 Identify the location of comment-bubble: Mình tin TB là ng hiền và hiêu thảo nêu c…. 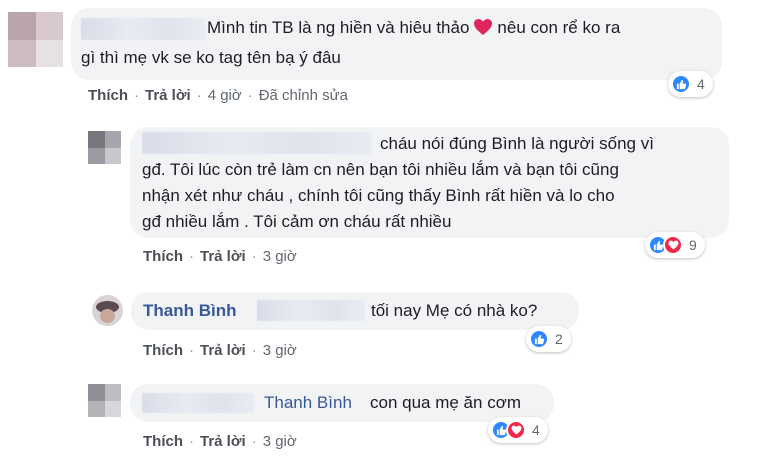
(396, 44).